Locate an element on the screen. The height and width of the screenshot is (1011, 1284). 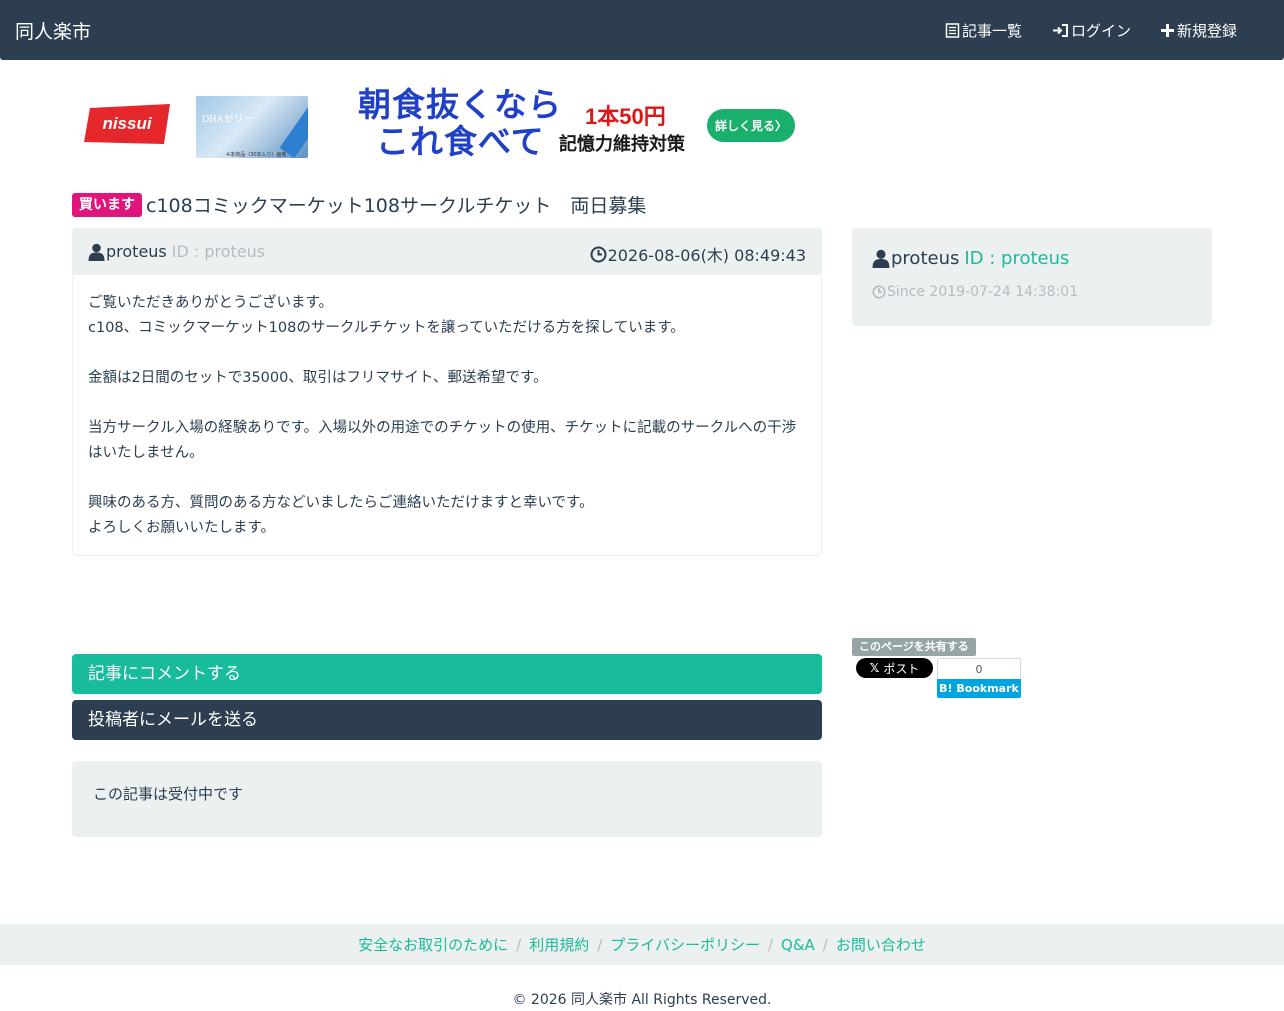
hatena-bookmark-button: 0 B! Bookmark is located at coordinates (979, 678).